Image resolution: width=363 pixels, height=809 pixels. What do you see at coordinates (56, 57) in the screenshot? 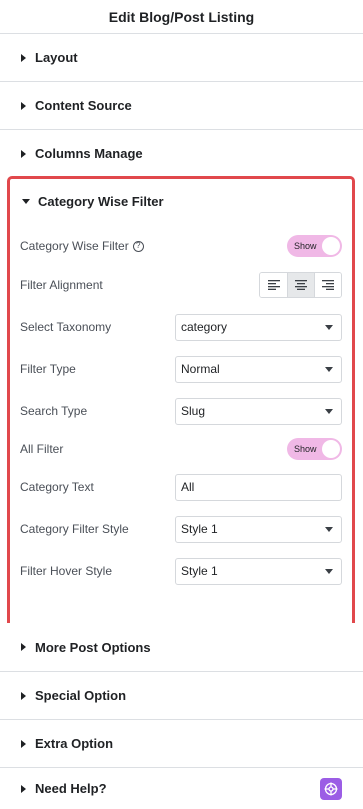
I see `section-label: Layout` at bounding box center [56, 57].